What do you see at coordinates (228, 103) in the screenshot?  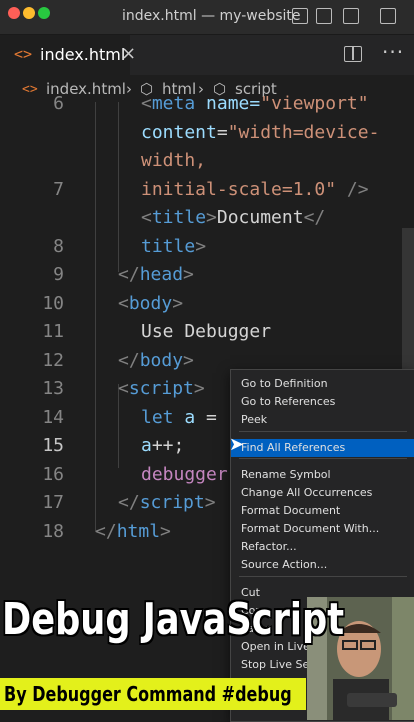 I see `code-token: name=` at bounding box center [228, 103].